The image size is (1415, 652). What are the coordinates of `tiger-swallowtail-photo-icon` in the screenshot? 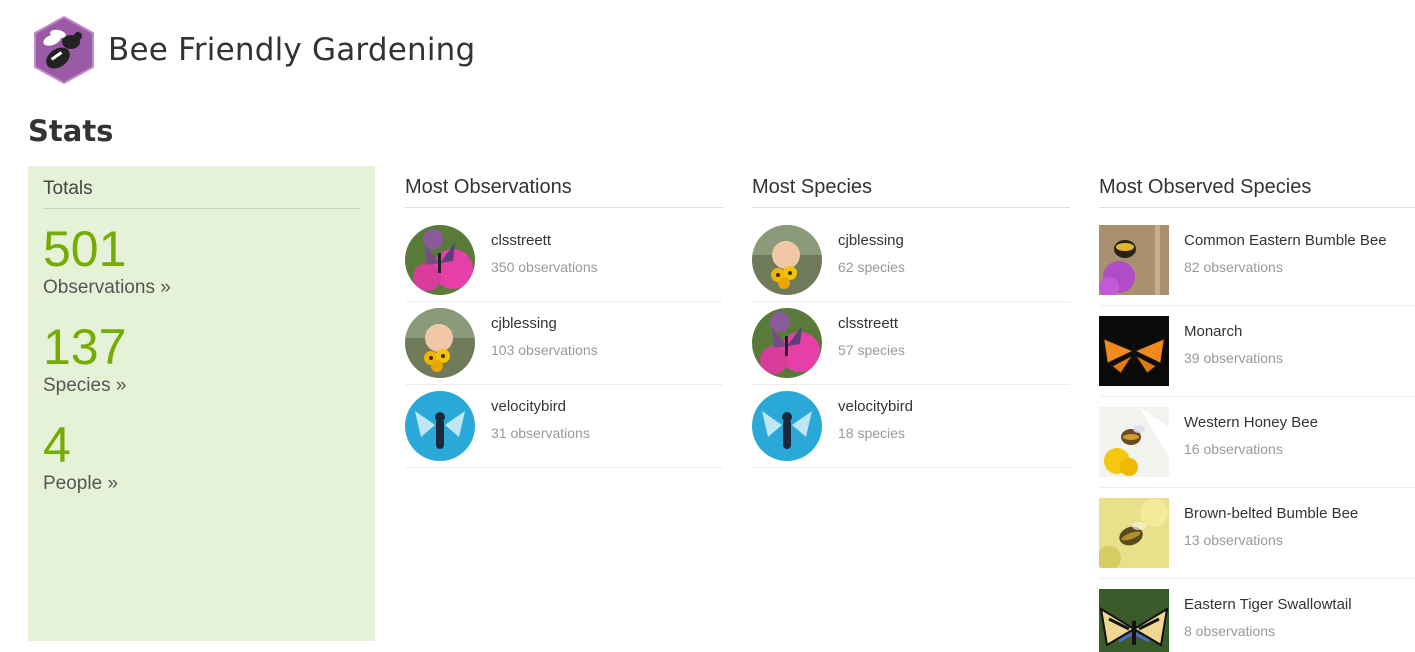 It's located at (1134, 620).